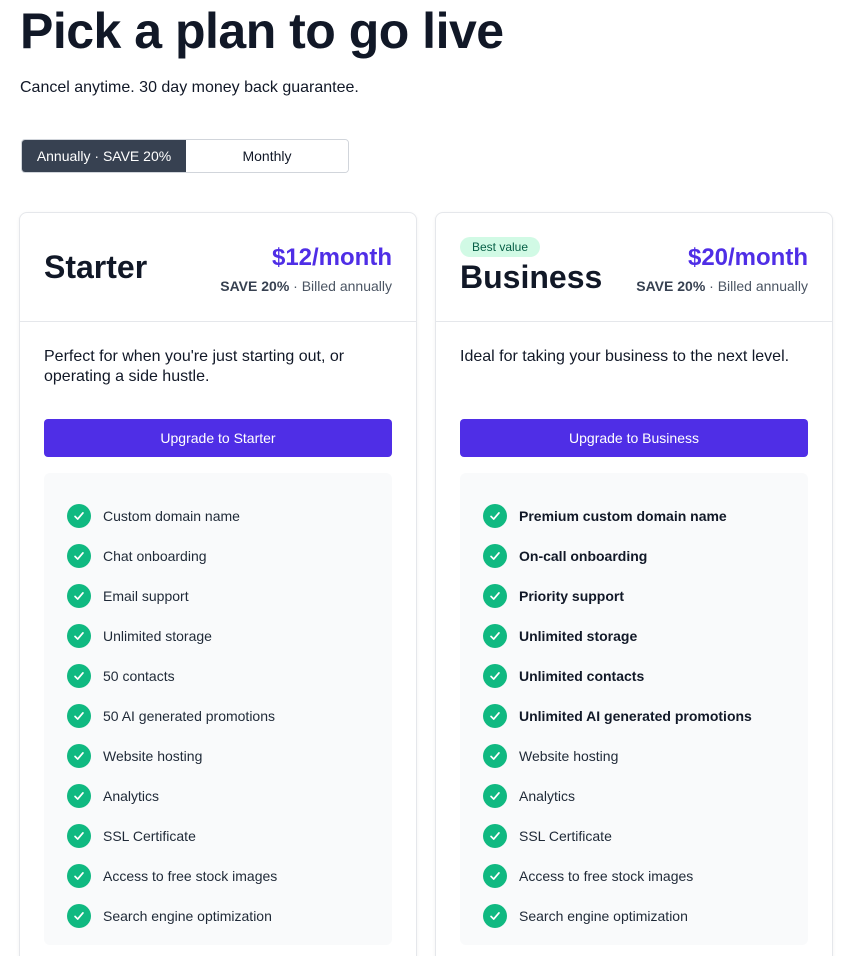 This screenshot has height=956, width=849. What do you see at coordinates (96, 267) in the screenshot?
I see `plan-name: Starter` at bounding box center [96, 267].